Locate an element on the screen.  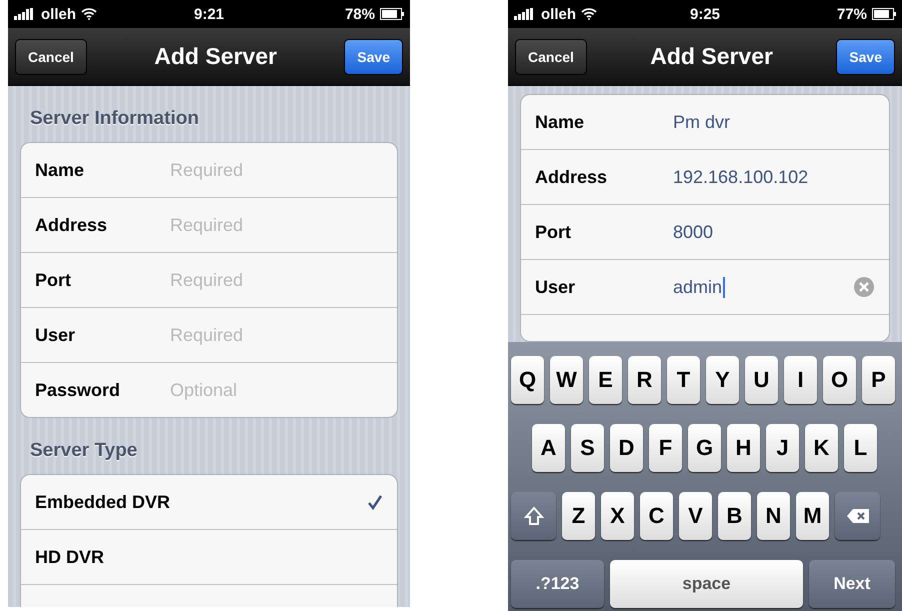
keyboard-key: D is located at coordinates (626, 448).